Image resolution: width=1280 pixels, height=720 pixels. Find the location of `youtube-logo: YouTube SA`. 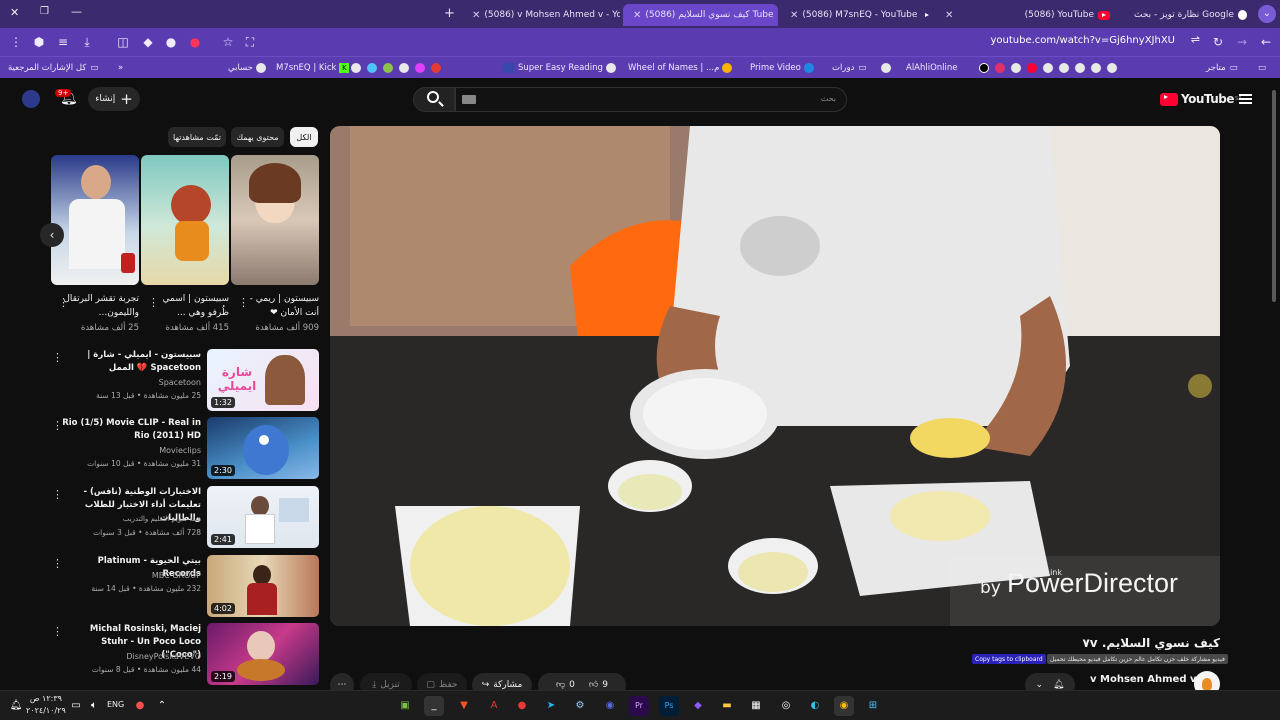

youtube-logo: YouTube SA is located at coordinates (1201, 99).